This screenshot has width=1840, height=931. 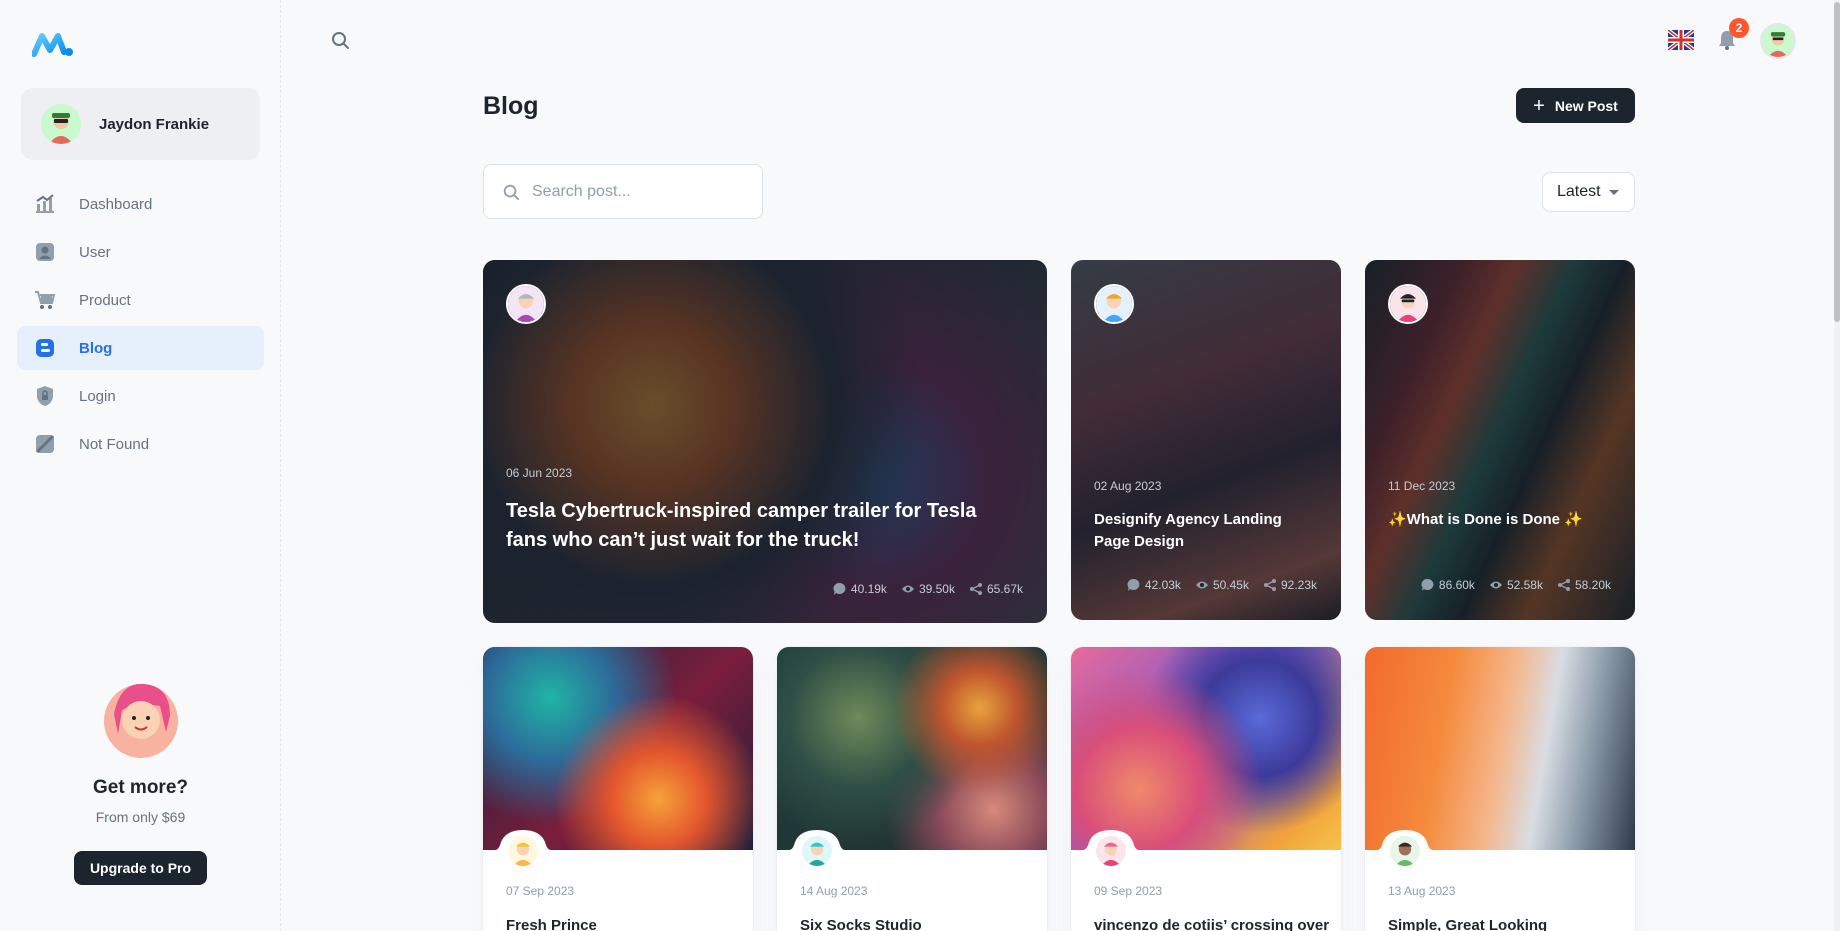 What do you see at coordinates (1681, 40) in the screenshot?
I see `uk-flag-icon` at bounding box center [1681, 40].